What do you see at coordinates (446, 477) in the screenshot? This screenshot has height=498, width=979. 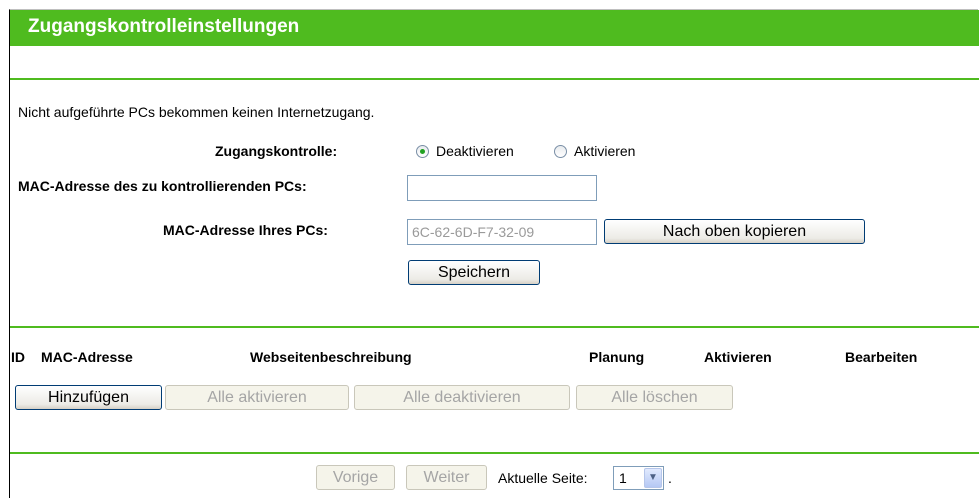 I see `next-page-button: Weiter` at bounding box center [446, 477].